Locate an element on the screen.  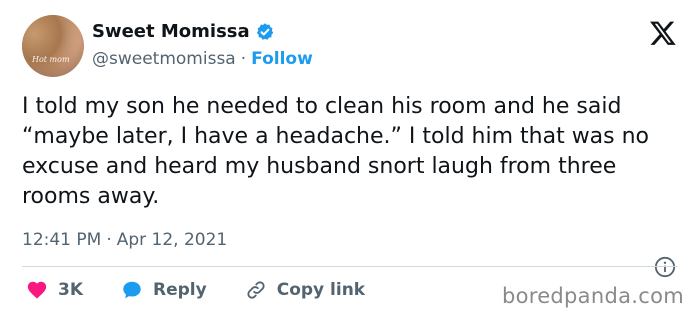
author-name-row: Sweet Momissa is located at coordinates (183, 31).